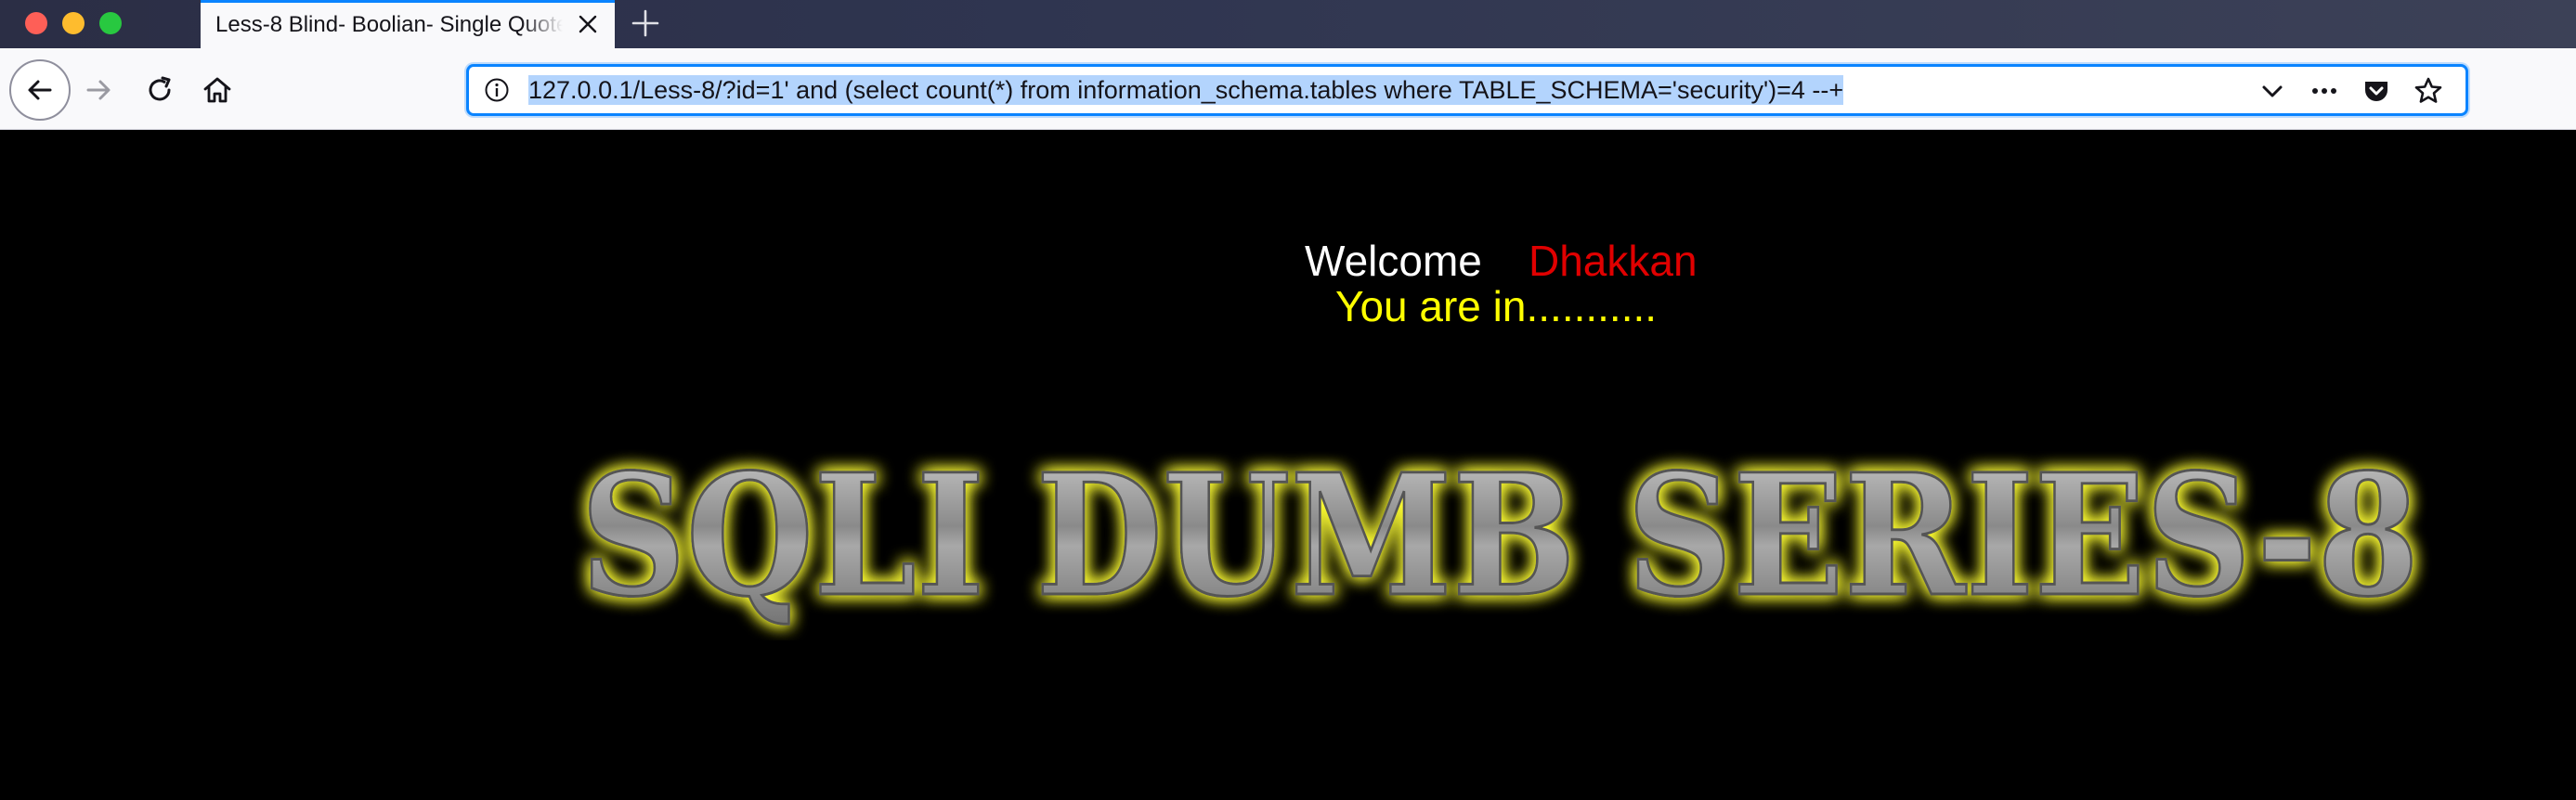  I want to click on reload-icon, so click(160, 88).